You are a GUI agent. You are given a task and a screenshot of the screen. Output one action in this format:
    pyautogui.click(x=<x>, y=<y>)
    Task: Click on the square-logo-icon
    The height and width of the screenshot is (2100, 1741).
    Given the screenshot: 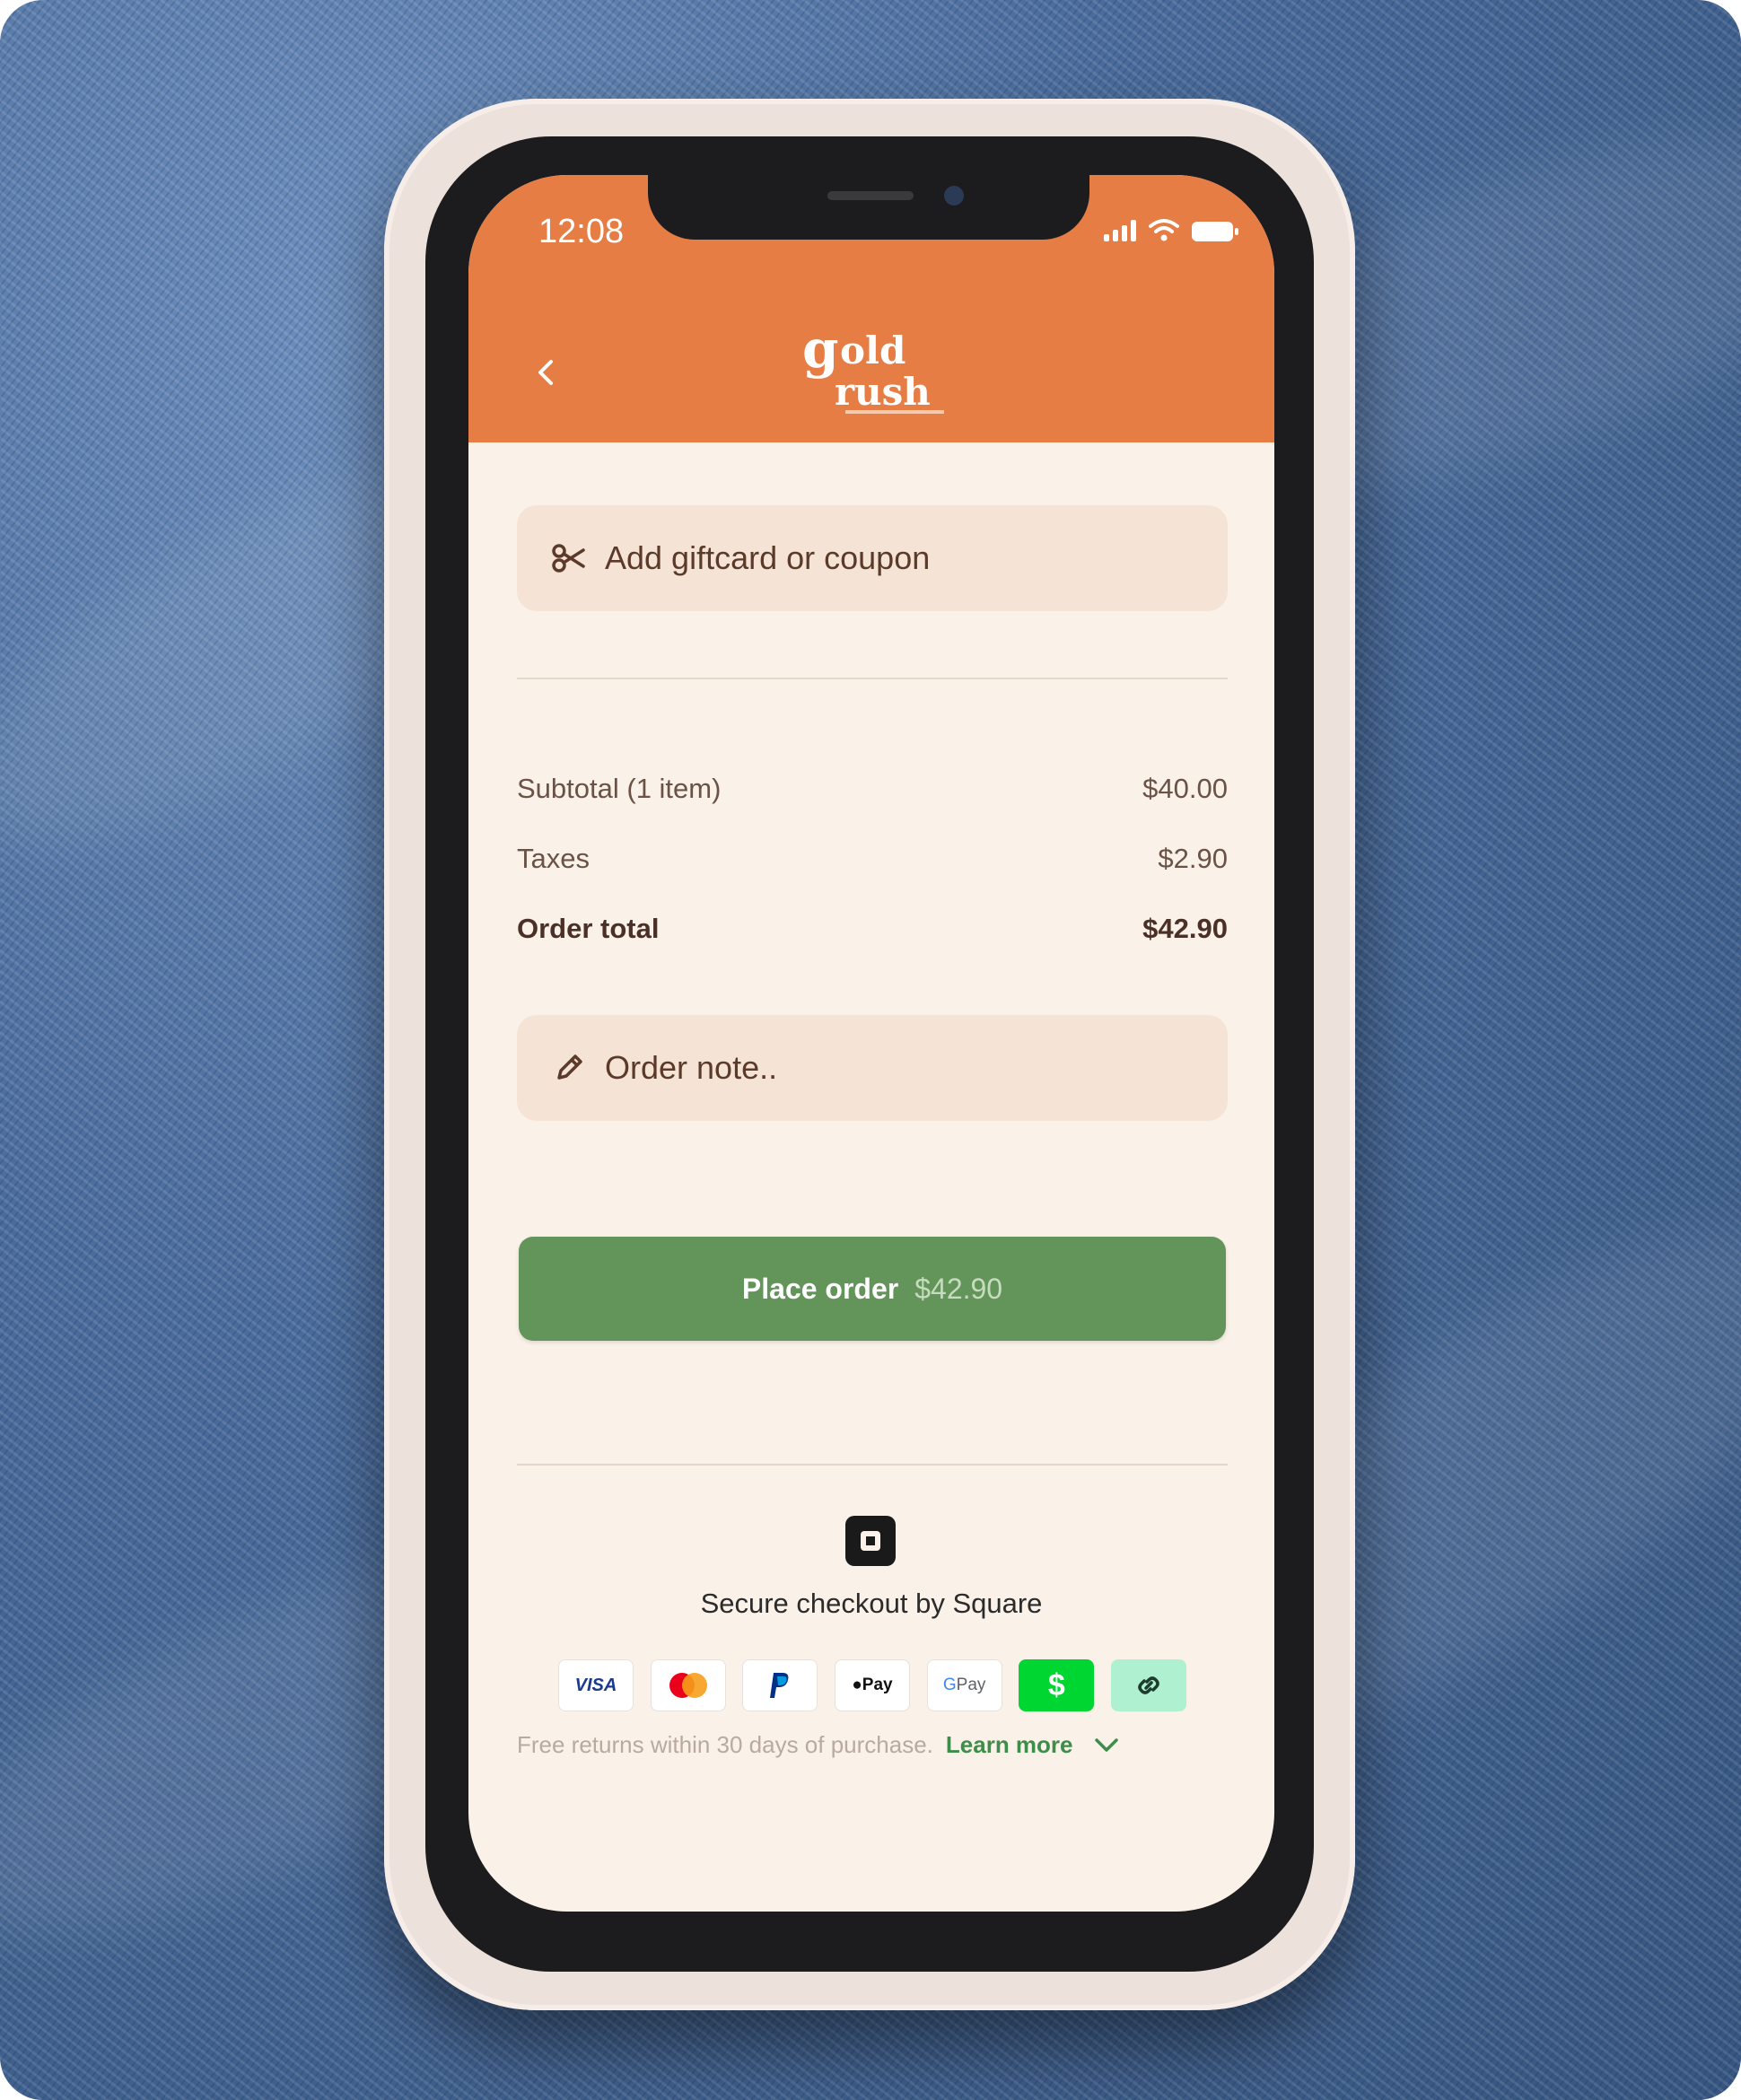 What is the action you would take?
    pyautogui.click(x=870, y=1541)
    